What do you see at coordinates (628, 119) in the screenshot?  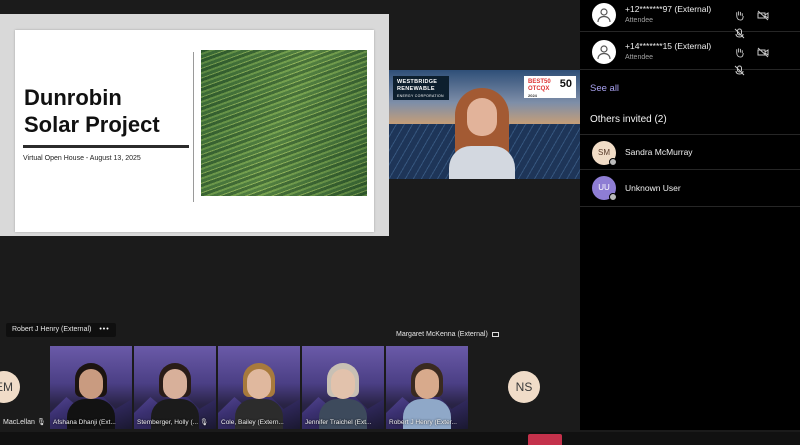 I see `others-invited-heading: Others invited (2)` at bounding box center [628, 119].